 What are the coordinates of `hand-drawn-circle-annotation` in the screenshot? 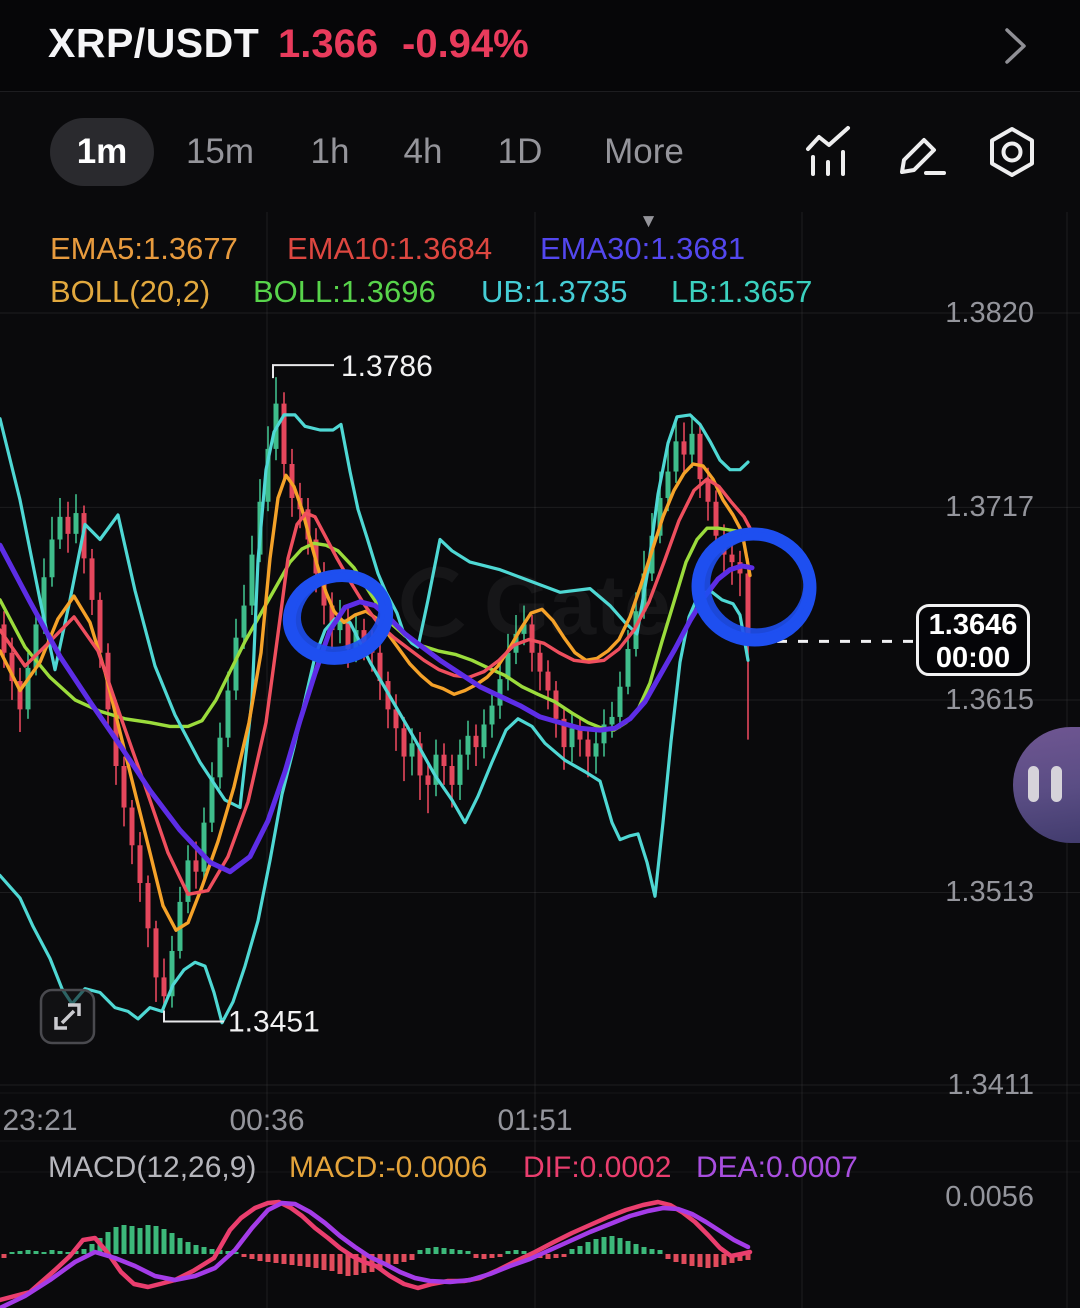 It's located at (757, 584).